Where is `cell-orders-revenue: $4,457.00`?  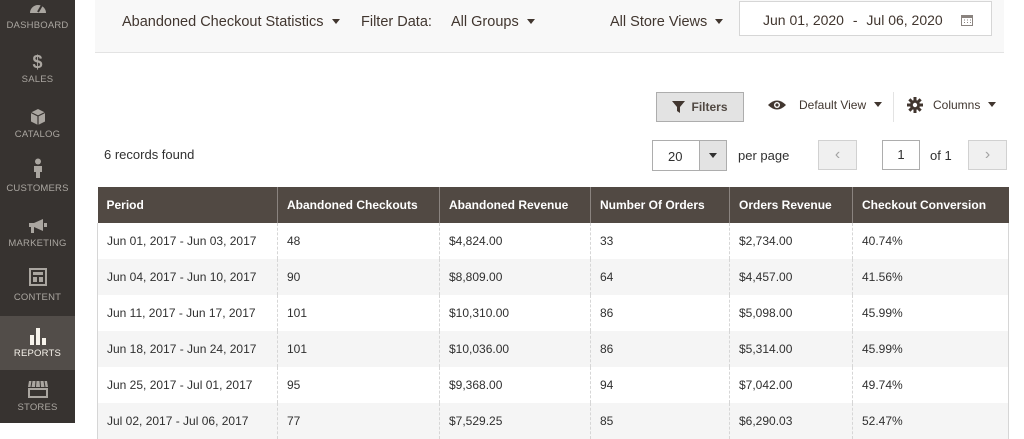
cell-orders-revenue: $4,457.00 is located at coordinates (791, 277).